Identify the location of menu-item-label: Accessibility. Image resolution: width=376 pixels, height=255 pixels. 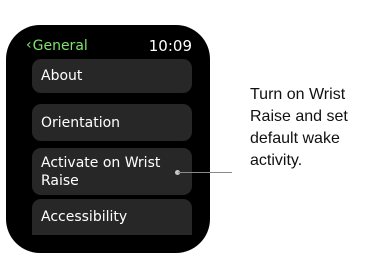
(84, 217).